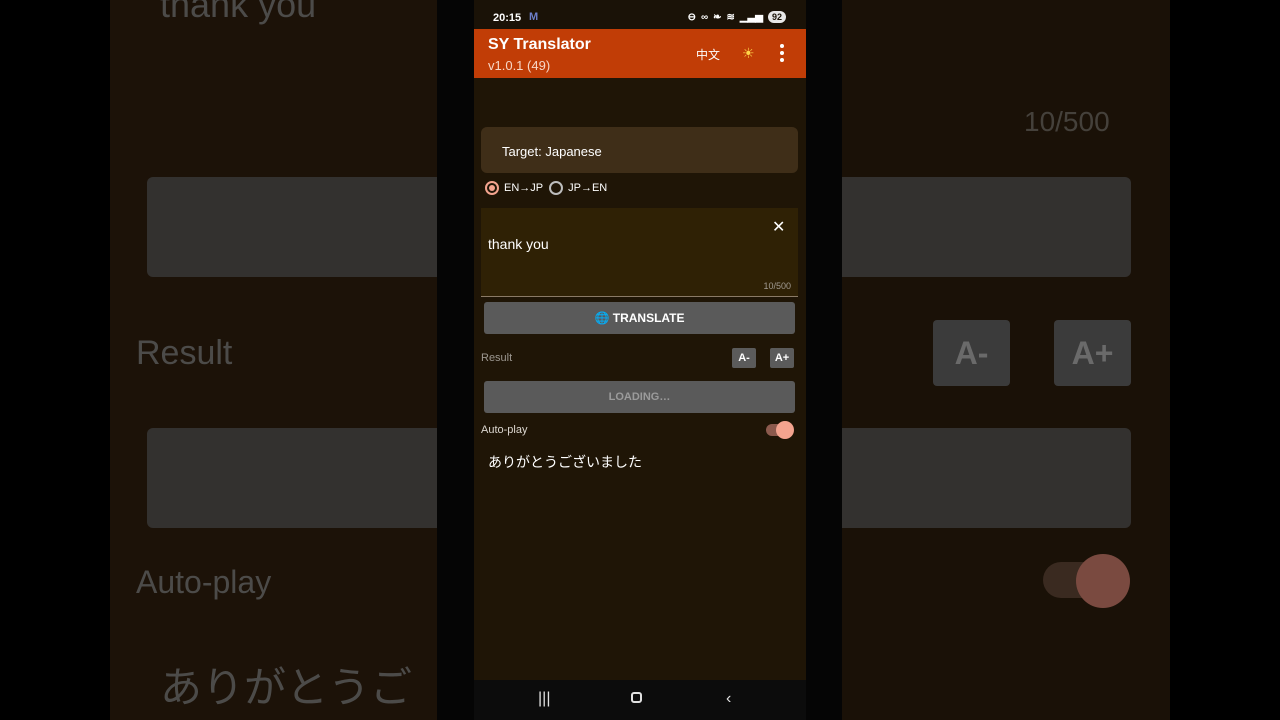  I want to click on mail-icon: M, so click(534, 17).